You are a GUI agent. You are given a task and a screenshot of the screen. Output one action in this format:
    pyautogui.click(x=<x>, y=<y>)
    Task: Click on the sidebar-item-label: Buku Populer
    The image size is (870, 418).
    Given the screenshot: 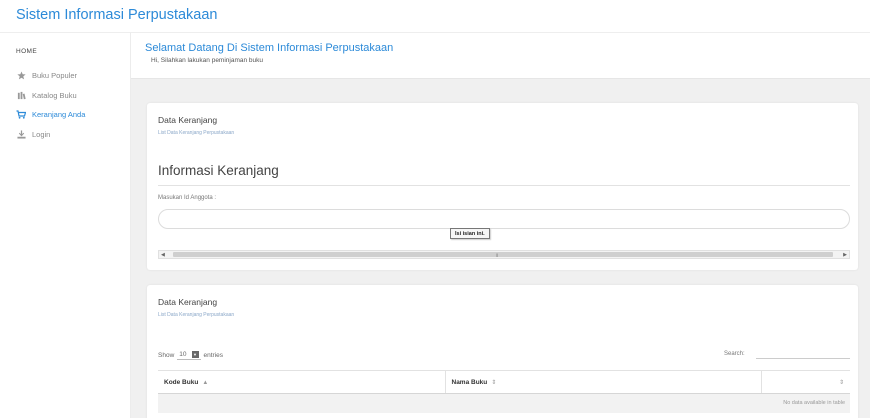 What is the action you would take?
    pyautogui.click(x=55, y=75)
    